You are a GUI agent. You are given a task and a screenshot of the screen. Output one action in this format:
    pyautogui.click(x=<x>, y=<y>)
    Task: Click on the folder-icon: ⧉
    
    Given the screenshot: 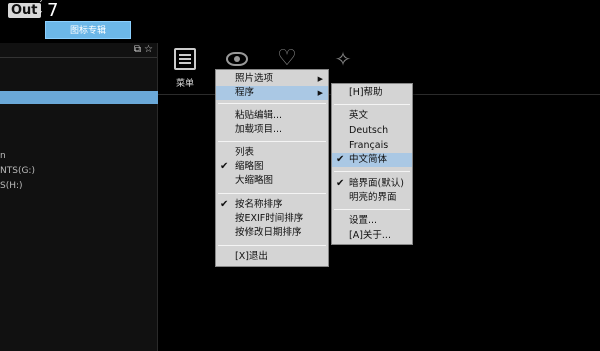 What is the action you would take?
    pyautogui.click(x=137, y=49)
    